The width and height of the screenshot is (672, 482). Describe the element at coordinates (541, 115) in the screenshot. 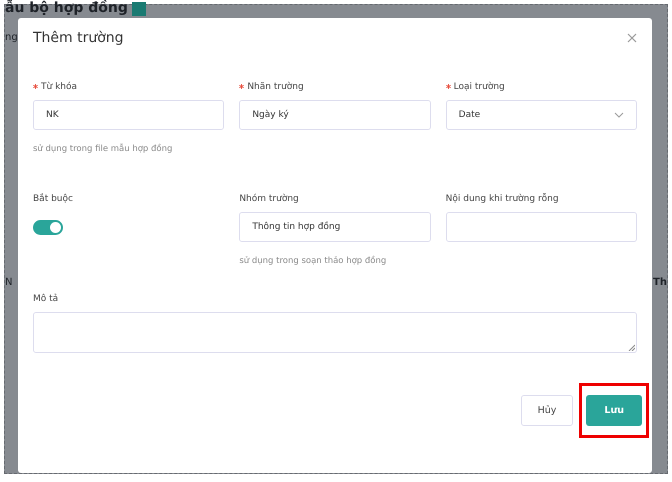

I see `select-field: Date` at that location.